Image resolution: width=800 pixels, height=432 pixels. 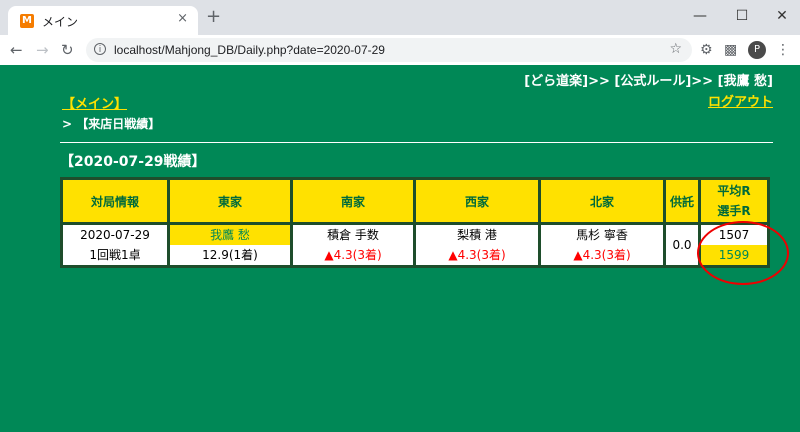 What do you see at coordinates (783, 50) in the screenshot?
I see `menu-kebab-icon: ⋮` at bounding box center [783, 50].